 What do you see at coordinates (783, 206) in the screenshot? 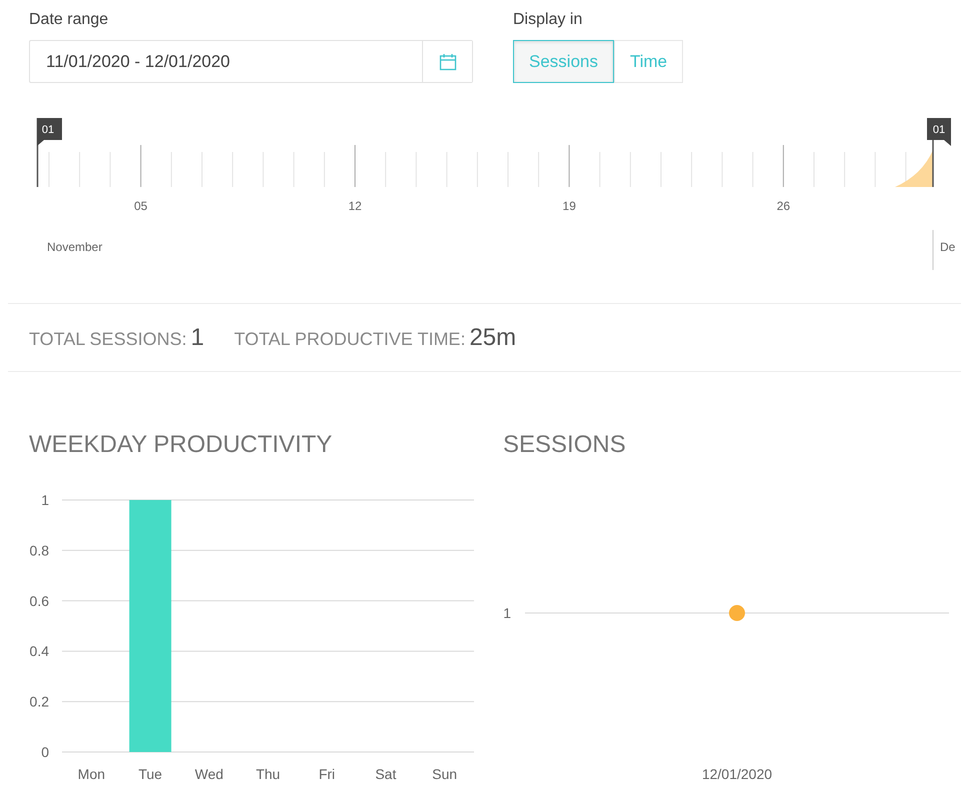
I see `day-tick-label: 26` at bounding box center [783, 206].